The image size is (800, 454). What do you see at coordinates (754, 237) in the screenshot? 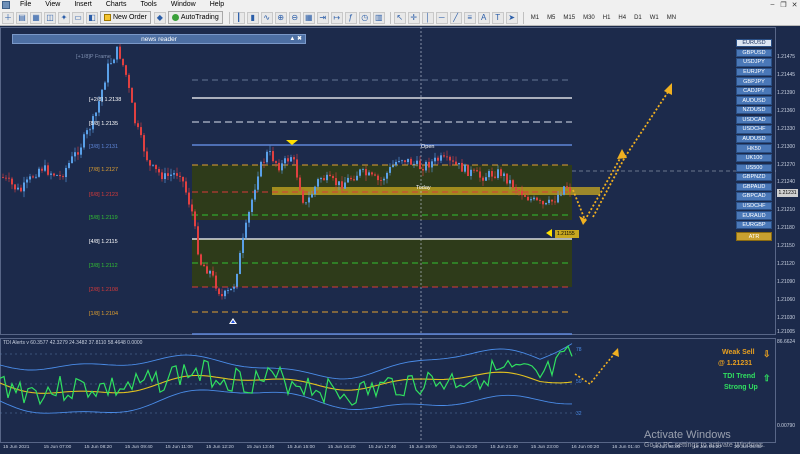
I see `atr-button: ATR` at bounding box center [754, 237].